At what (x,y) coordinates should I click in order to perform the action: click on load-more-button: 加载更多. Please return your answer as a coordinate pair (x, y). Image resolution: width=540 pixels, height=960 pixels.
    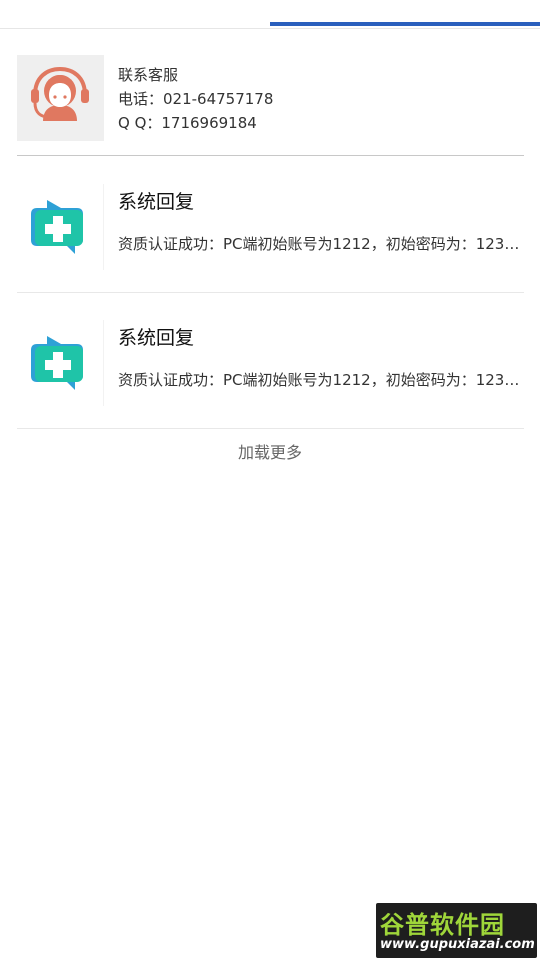
    Looking at the image, I should click on (270, 451).